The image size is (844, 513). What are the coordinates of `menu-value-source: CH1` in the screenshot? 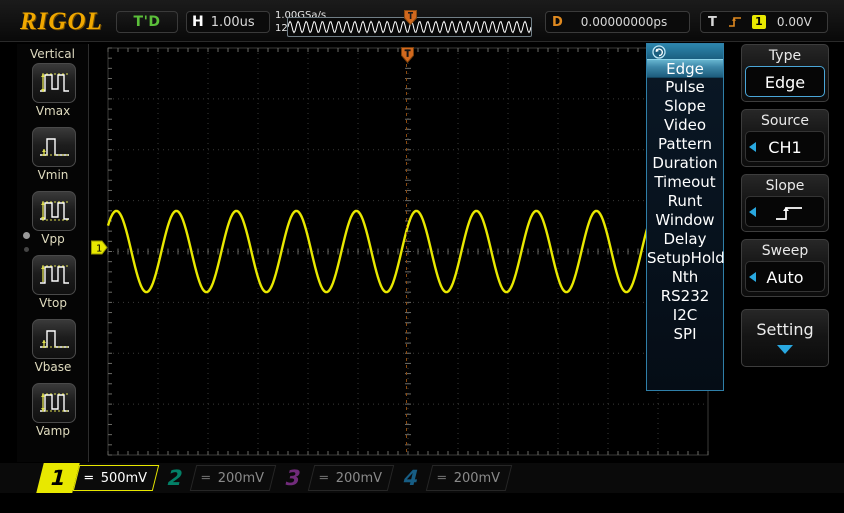 It's located at (785, 146).